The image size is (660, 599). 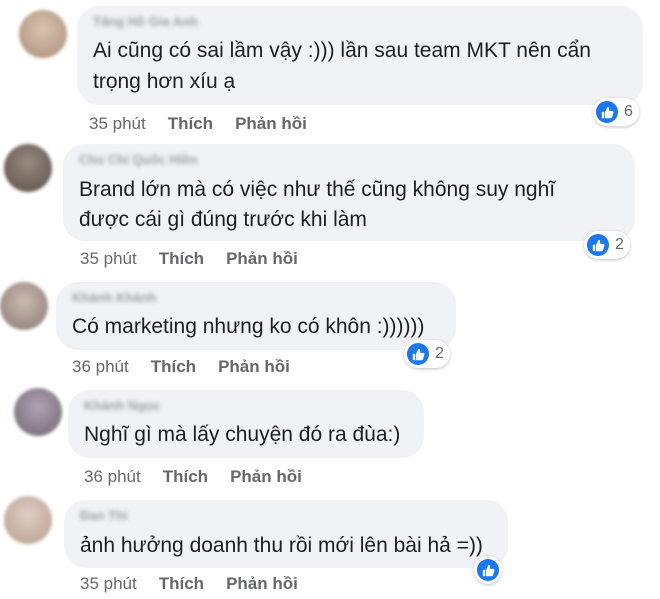 I want to click on comment-author: Khánh Ngọc, so click(x=122, y=405).